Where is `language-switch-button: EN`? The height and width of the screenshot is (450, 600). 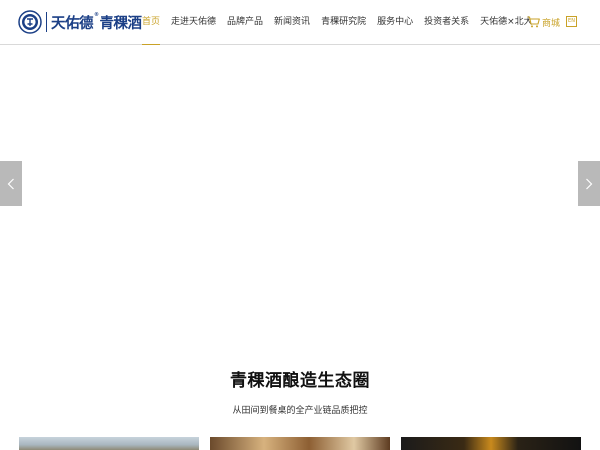 language-switch-button: EN is located at coordinates (571, 21).